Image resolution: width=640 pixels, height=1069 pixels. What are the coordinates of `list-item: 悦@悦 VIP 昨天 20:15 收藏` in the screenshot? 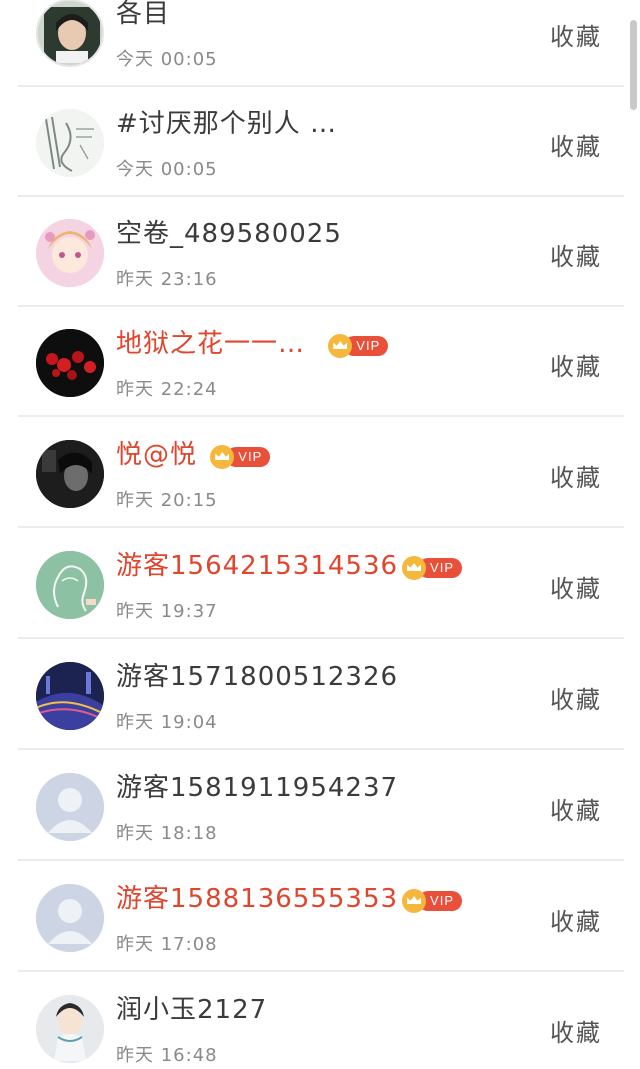 It's located at (321, 473).